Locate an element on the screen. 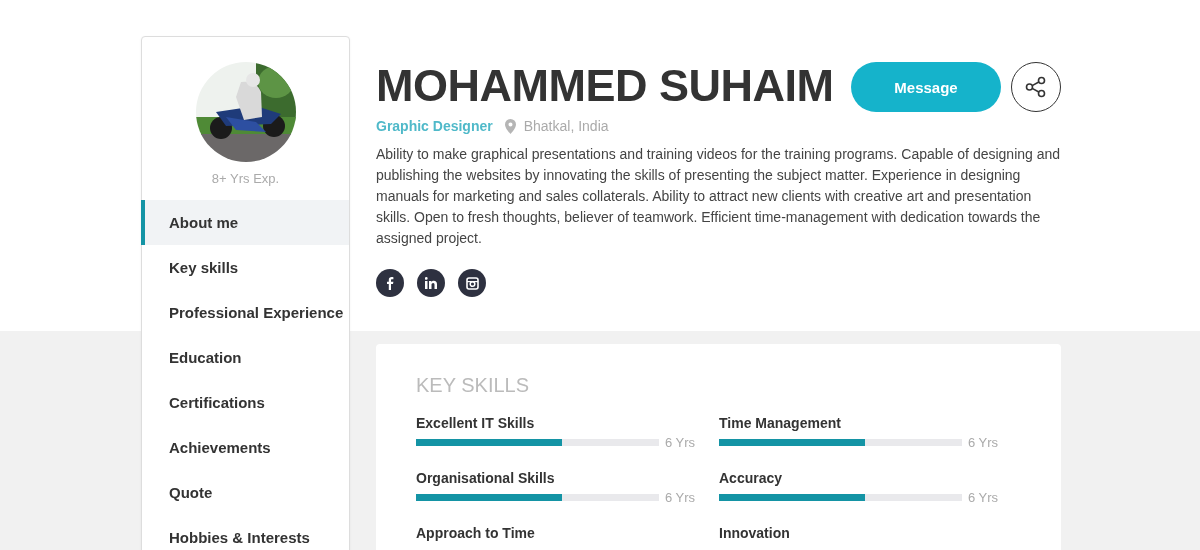  skill-name: Organisational Skills is located at coordinates (486, 478).